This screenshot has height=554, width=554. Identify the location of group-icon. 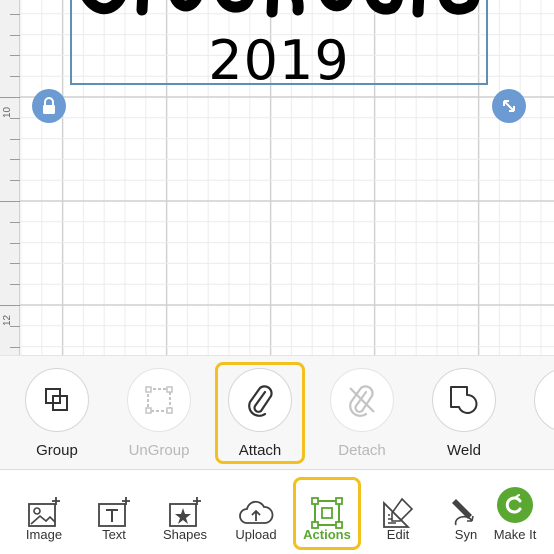
(56, 399).